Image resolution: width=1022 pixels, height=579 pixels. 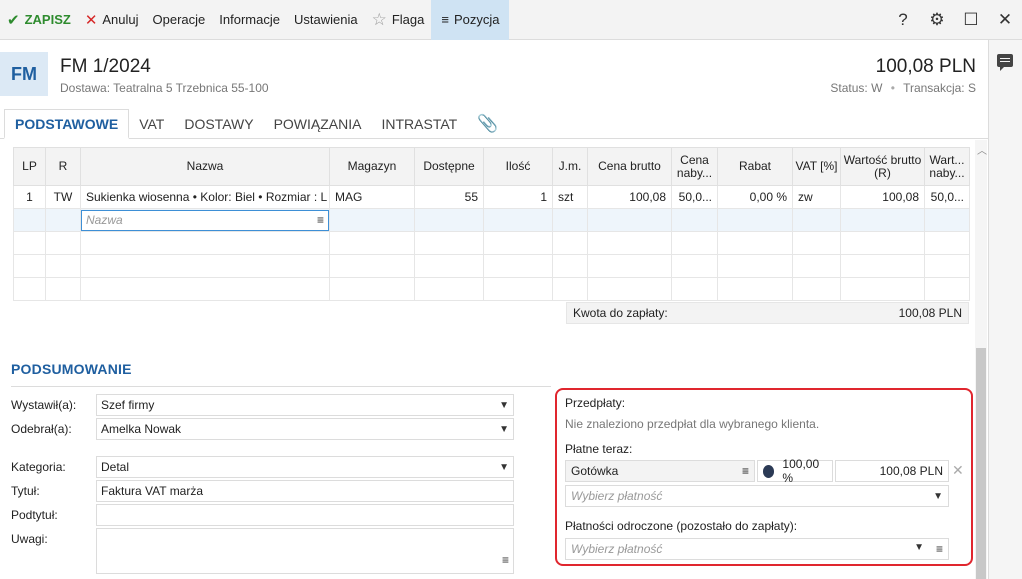 I want to click on notes-textarea: ≡, so click(x=305, y=551).